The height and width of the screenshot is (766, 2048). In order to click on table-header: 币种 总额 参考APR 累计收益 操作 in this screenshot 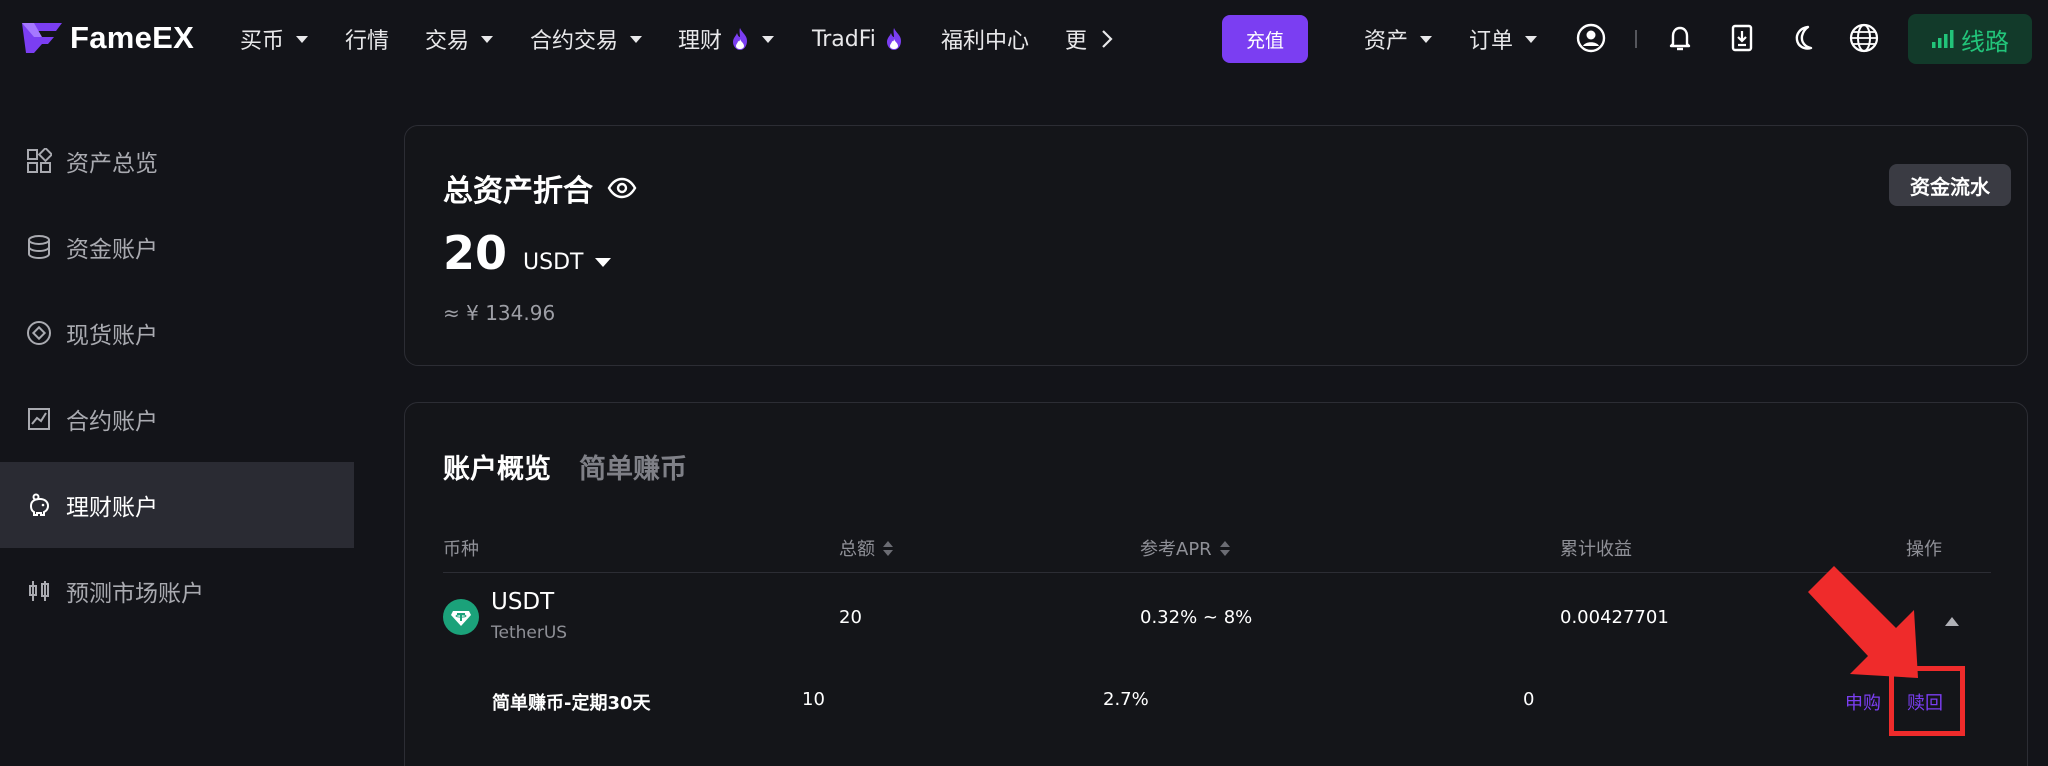, I will do `click(1217, 552)`.